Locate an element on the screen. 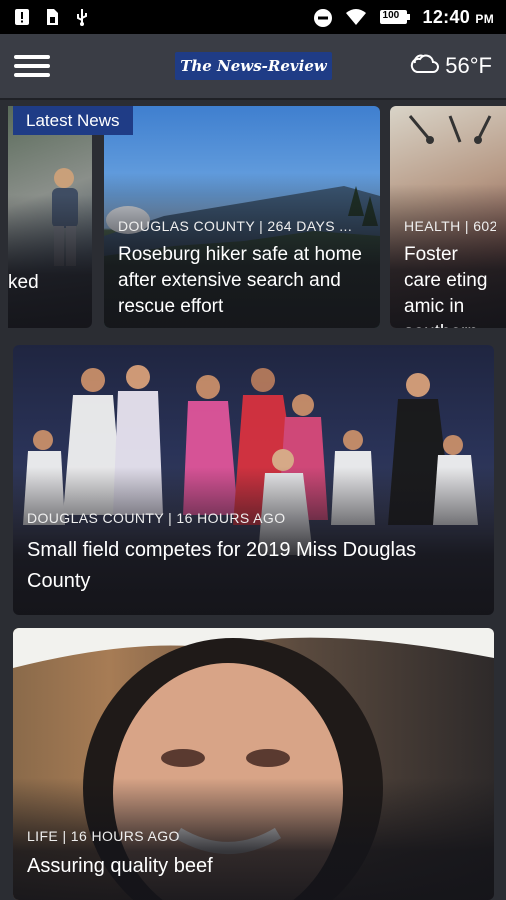 This screenshot has height=900, width=506. alert-icon is located at coordinates (22, 17).